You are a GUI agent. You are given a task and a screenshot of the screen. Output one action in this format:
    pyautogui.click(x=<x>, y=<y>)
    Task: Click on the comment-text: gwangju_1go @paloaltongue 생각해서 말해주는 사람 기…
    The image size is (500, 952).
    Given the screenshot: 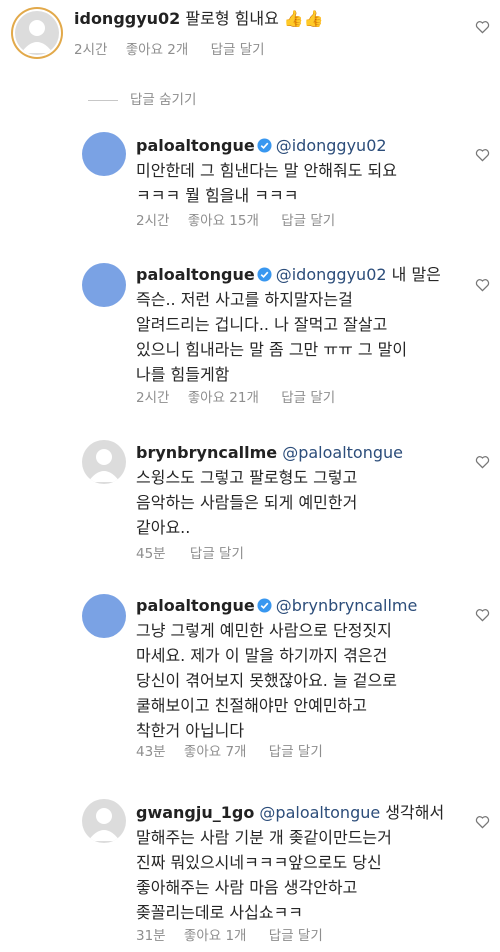 What is the action you would take?
    pyautogui.click(x=290, y=862)
    